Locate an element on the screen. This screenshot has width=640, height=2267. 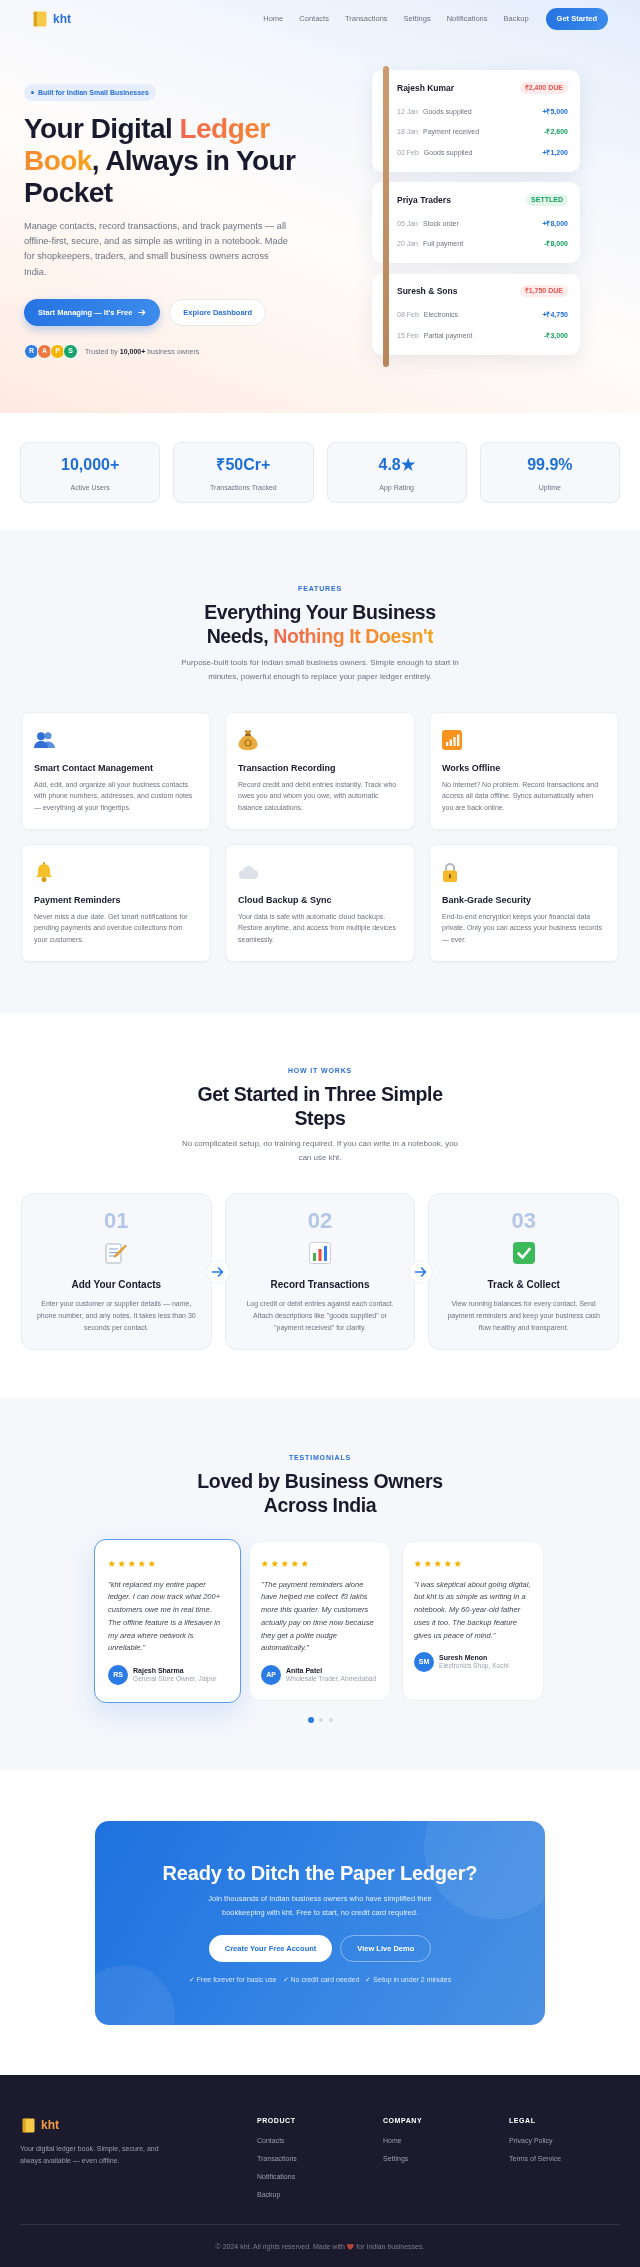
cta-title: Ready to Ditch the Paper Ledger? is located at coordinates (320, 1873).